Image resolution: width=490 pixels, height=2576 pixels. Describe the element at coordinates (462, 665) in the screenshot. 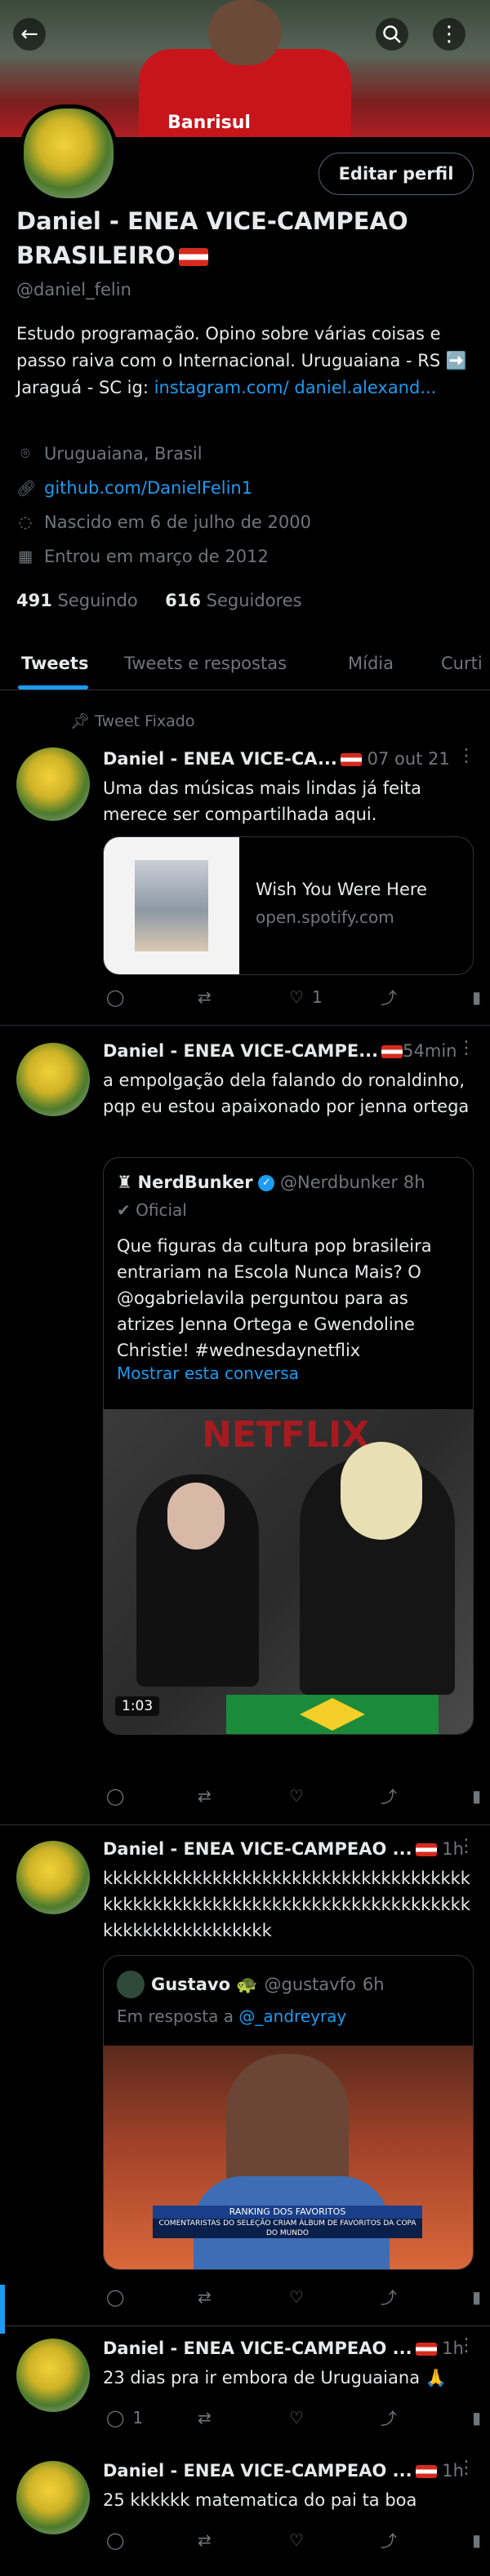

I see `tab-likes: Curti` at that location.